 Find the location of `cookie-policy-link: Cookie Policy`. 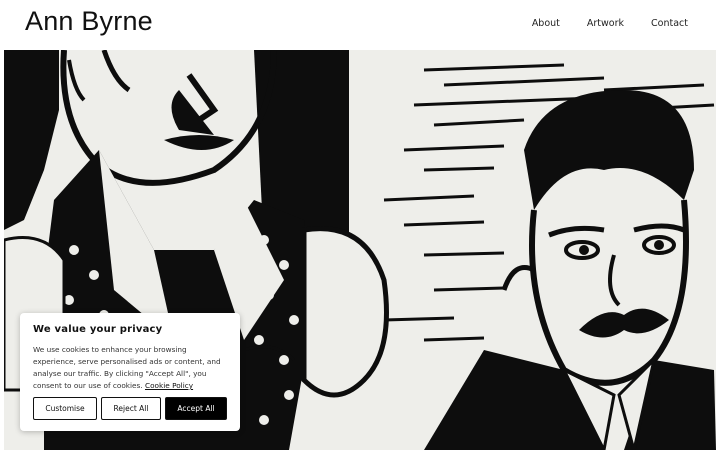

cookie-policy-link: Cookie Policy is located at coordinates (169, 385).